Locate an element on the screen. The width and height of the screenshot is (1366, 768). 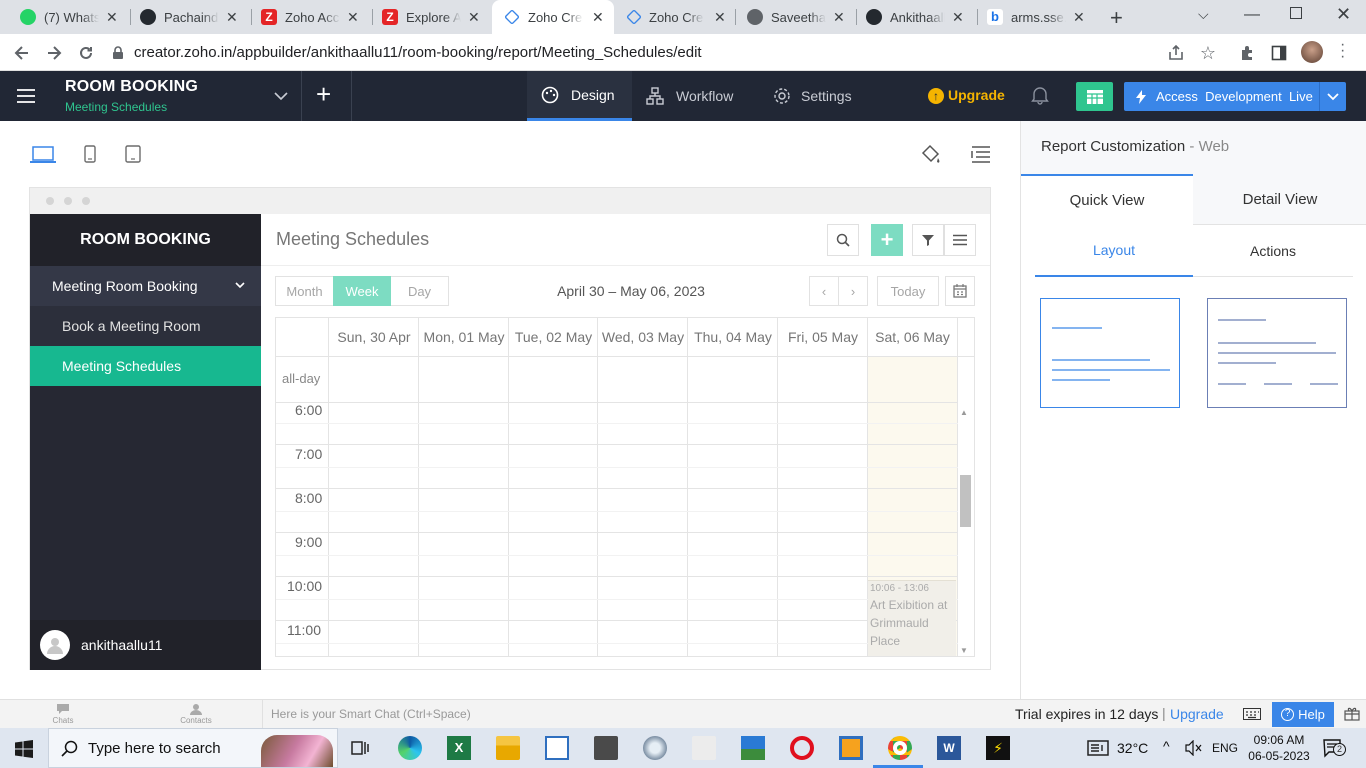
weather-icon is located at coordinates (1098, 748).